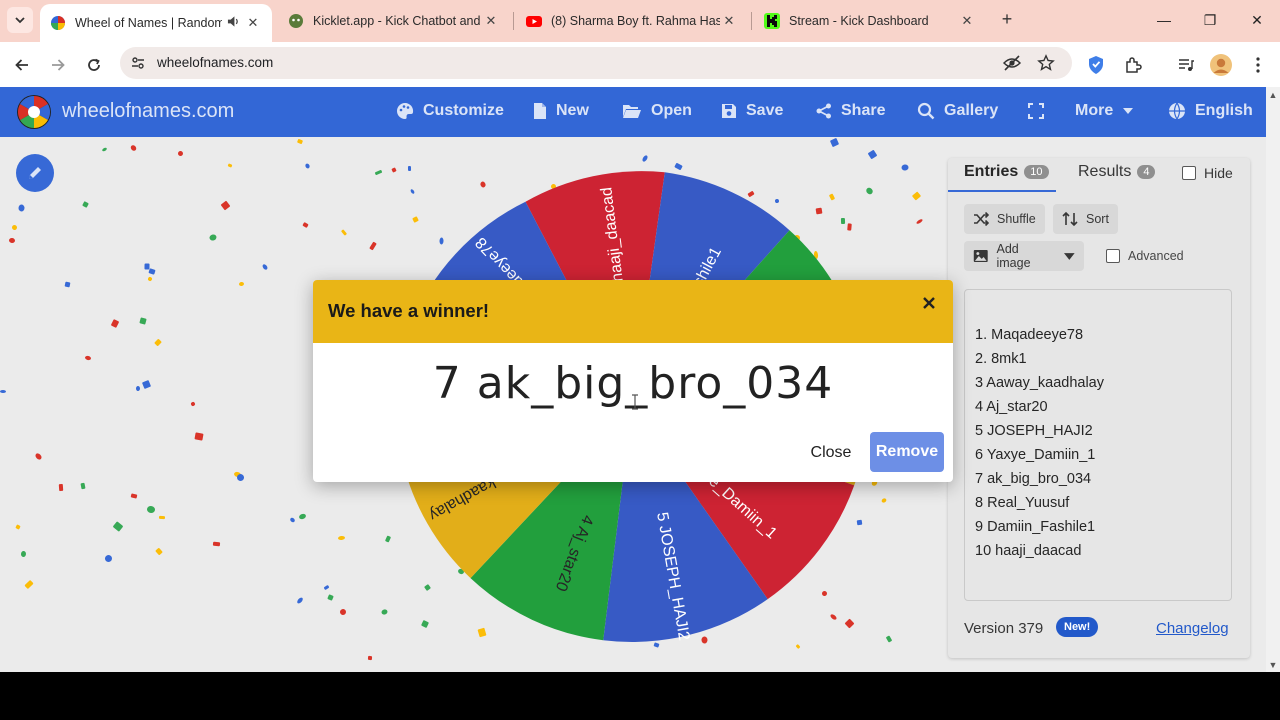  I want to click on tab-search-button, so click(20, 20).